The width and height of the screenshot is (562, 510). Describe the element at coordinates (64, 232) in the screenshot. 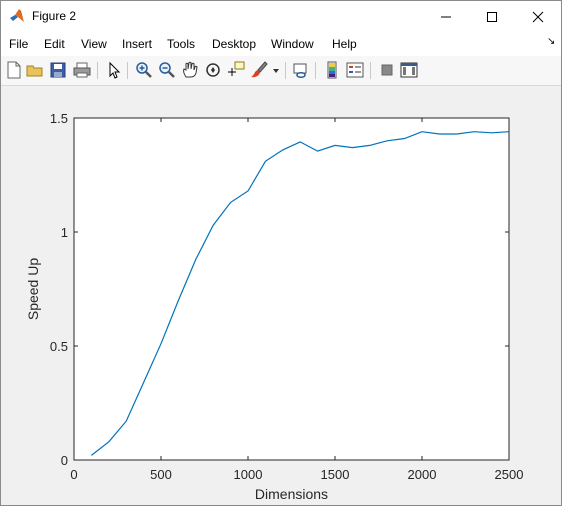

I see `y-tick-label: 1` at that location.